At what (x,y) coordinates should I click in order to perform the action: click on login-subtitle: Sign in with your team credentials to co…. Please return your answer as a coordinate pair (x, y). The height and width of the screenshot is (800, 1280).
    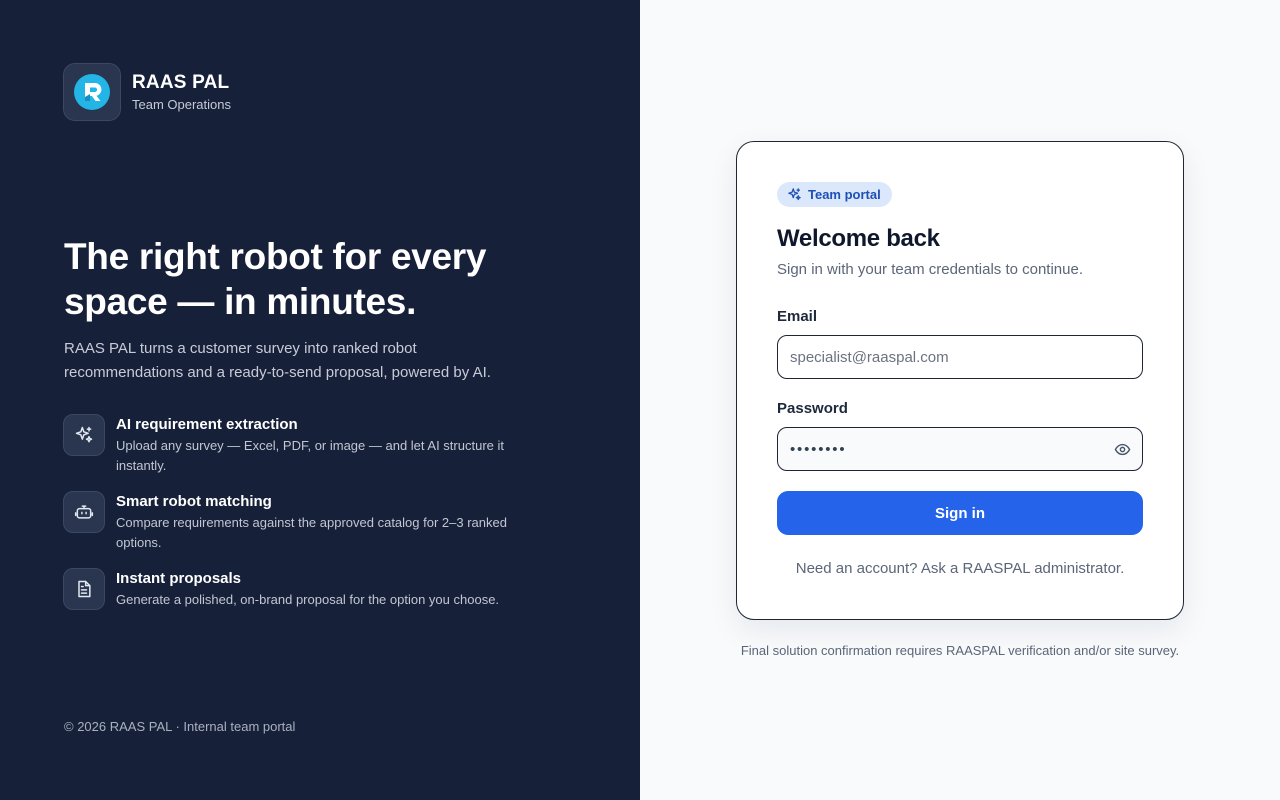
    Looking at the image, I should click on (930, 269).